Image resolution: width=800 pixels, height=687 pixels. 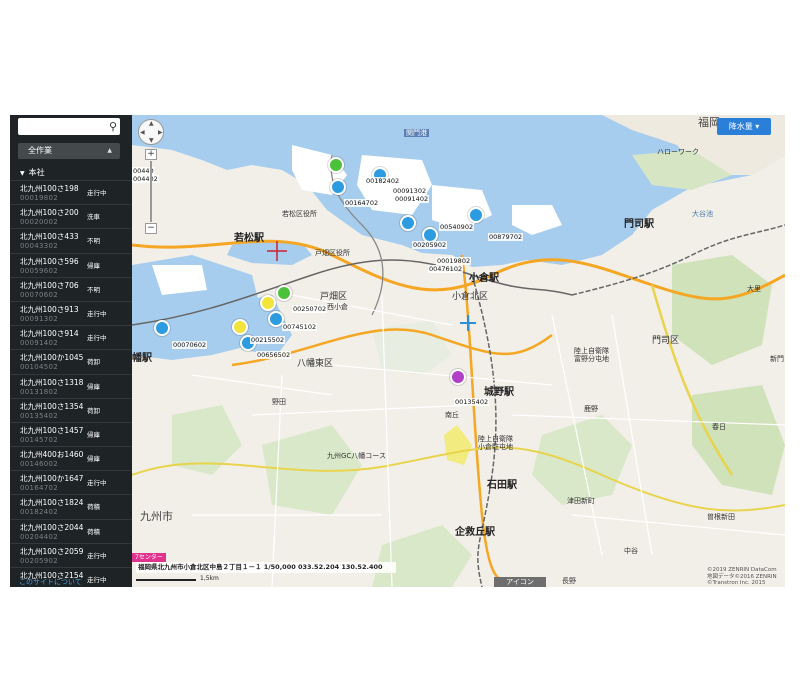 I want to click on vehicle-list-item: 北九州100さ1354 00135402 荷卸, so click(x=71, y=409).